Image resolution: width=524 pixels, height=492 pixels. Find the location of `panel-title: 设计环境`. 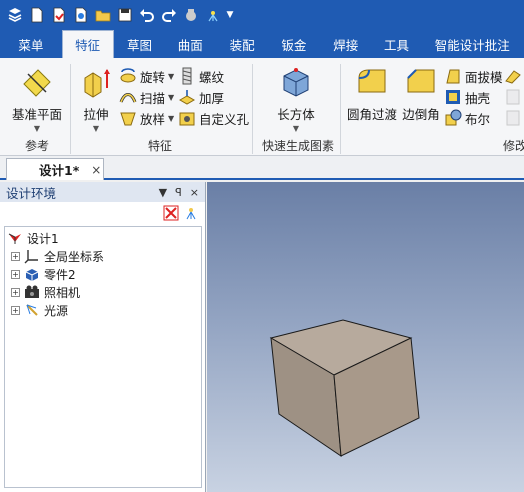

panel-title: 设计环境 is located at coordinates (31, 193).